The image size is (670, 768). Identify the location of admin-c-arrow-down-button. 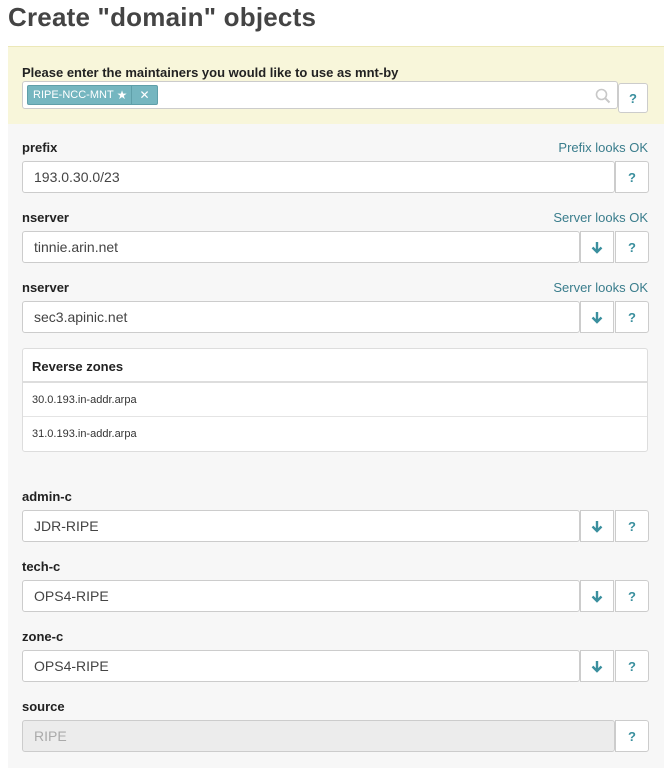
(597, 526).